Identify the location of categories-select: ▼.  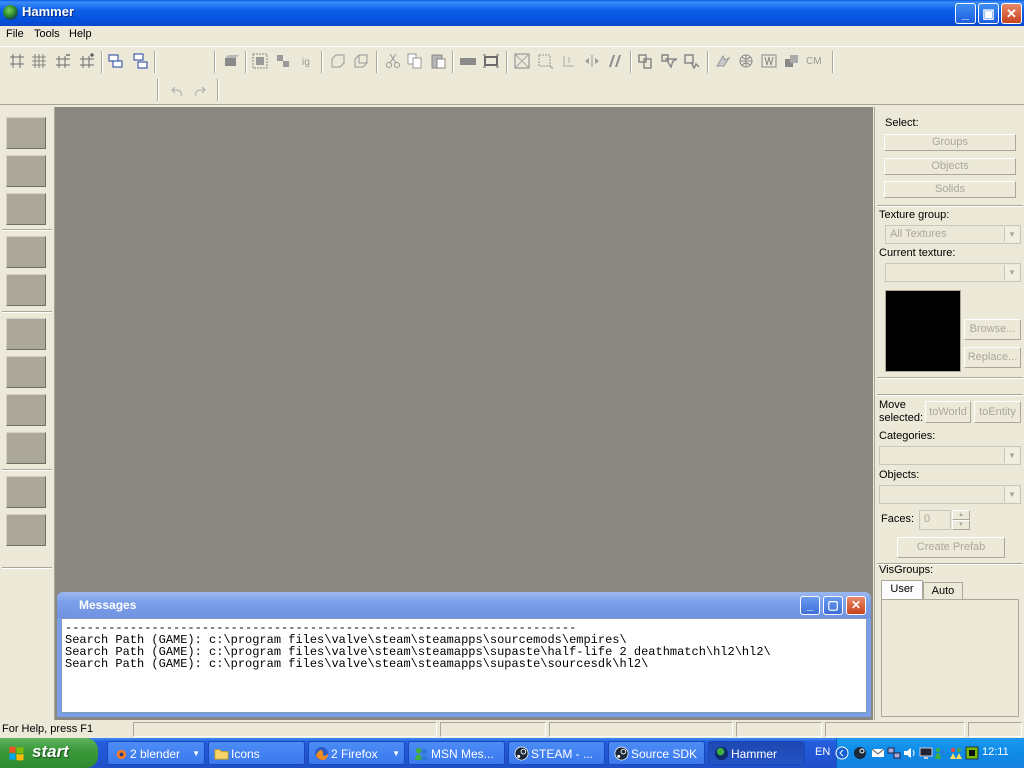
(950, 455).